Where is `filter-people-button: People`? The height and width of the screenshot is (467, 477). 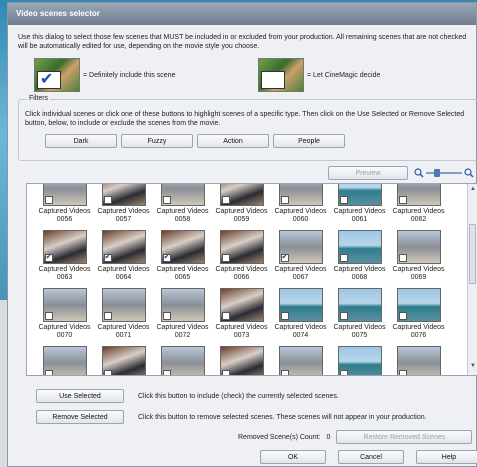 filter-people-button: People is located at coordinates (309, 141).